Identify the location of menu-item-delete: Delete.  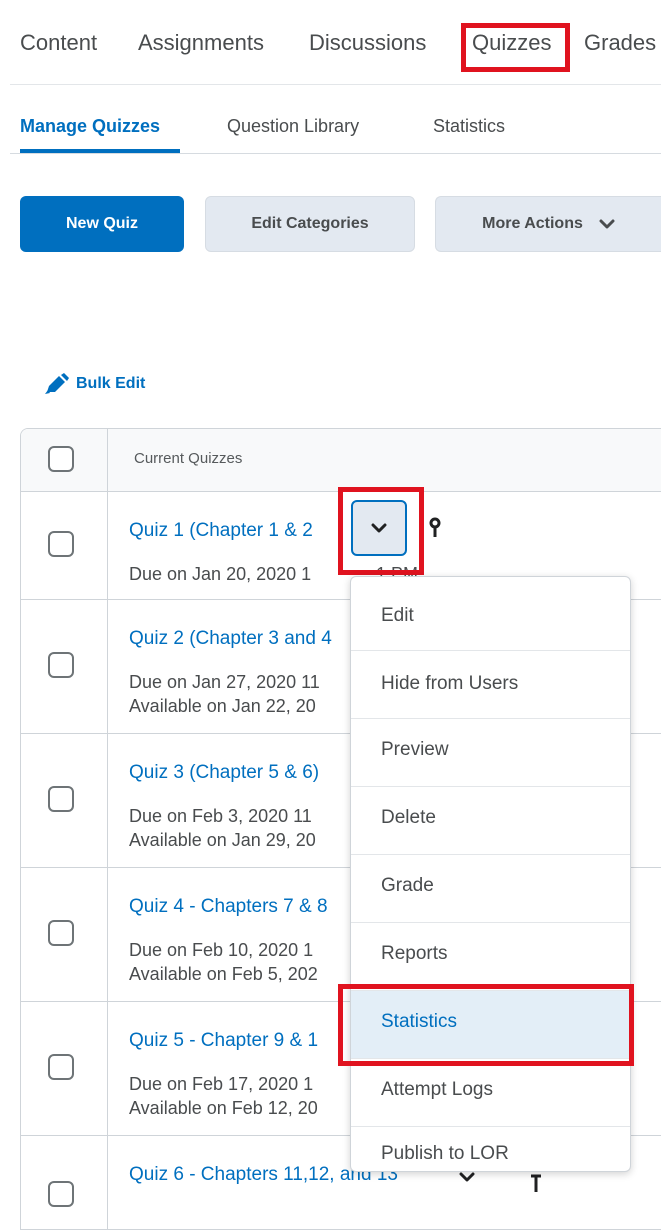
(490, 821).